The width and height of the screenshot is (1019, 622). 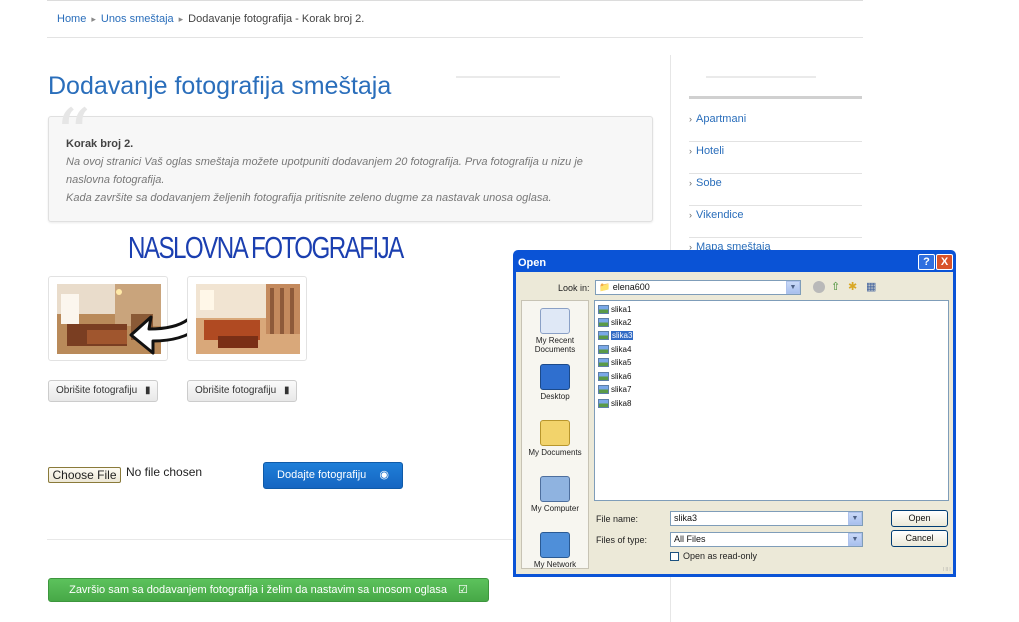 What do you see at coordinates (926, 262) in the screenshot?
I see `help-button: ?` at bounding box center [926, 262].